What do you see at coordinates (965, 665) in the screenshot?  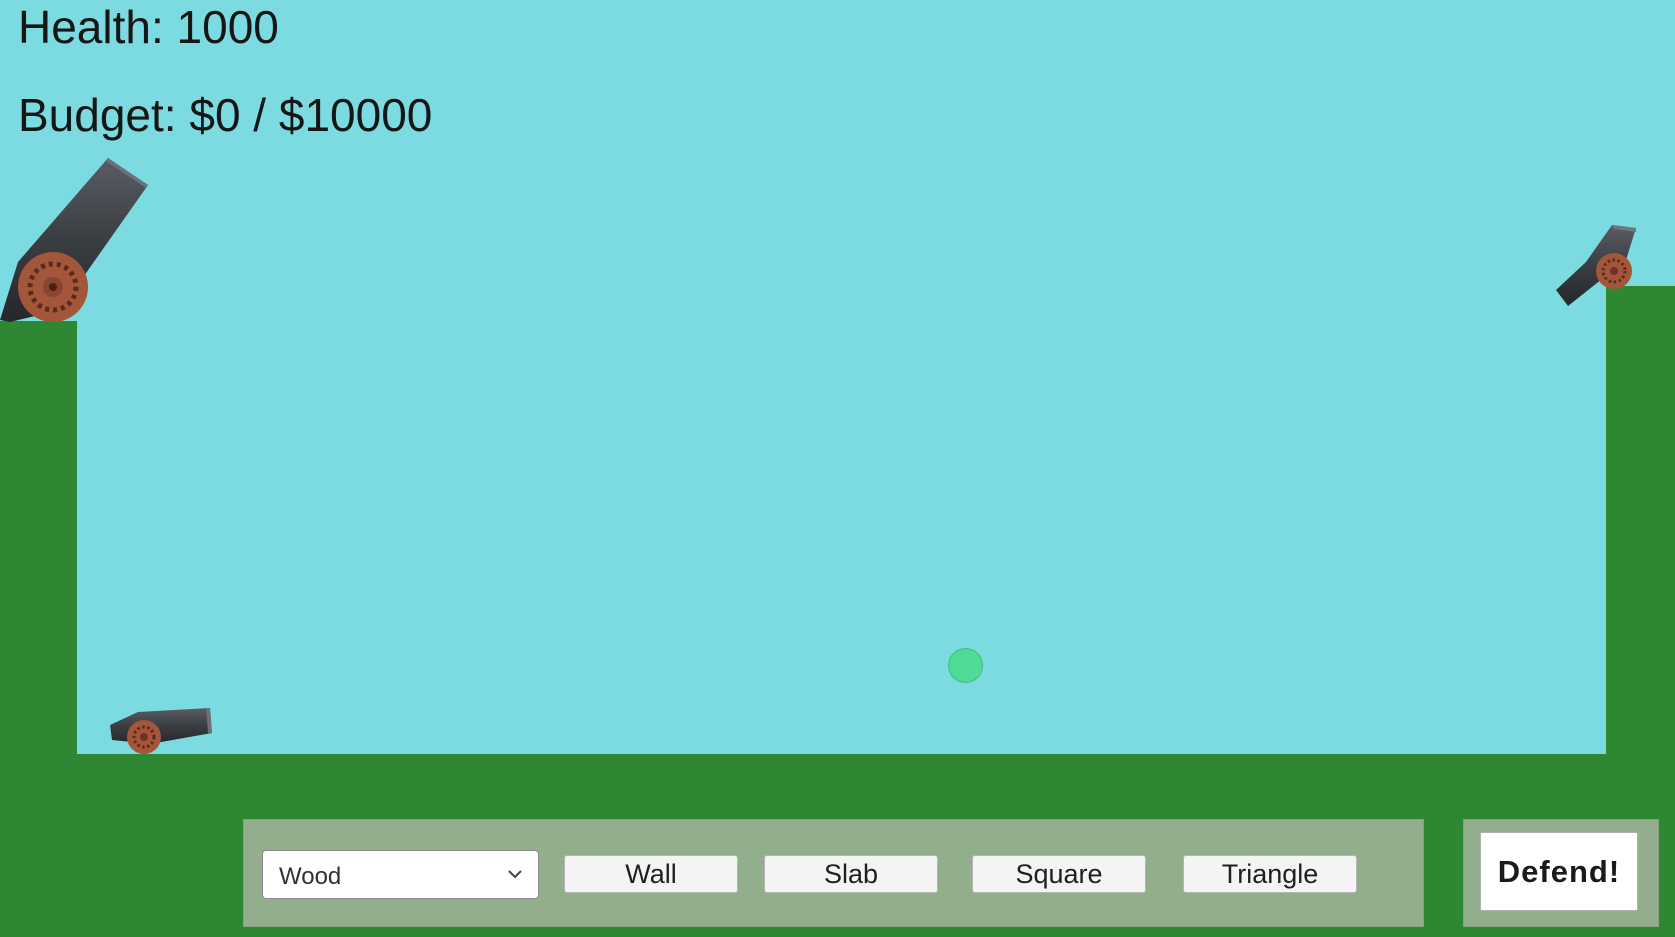 I see `target-ball` at bounding box center [965, 665].